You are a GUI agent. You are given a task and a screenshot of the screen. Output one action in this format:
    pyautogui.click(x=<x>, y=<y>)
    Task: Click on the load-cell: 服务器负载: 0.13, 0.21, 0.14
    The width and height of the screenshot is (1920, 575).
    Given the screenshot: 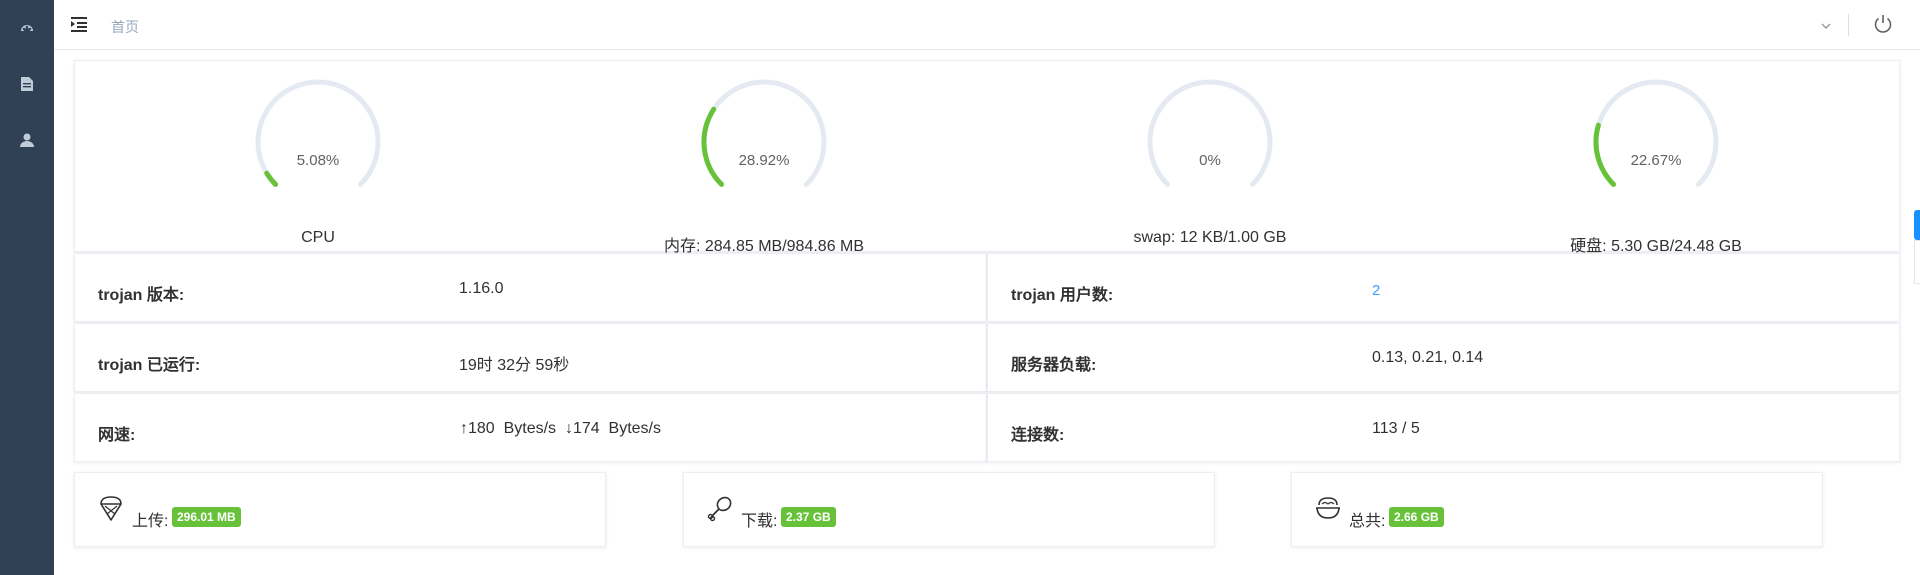 What is the action you would take?
    pyautogui.click(x=1443, y=357)
    